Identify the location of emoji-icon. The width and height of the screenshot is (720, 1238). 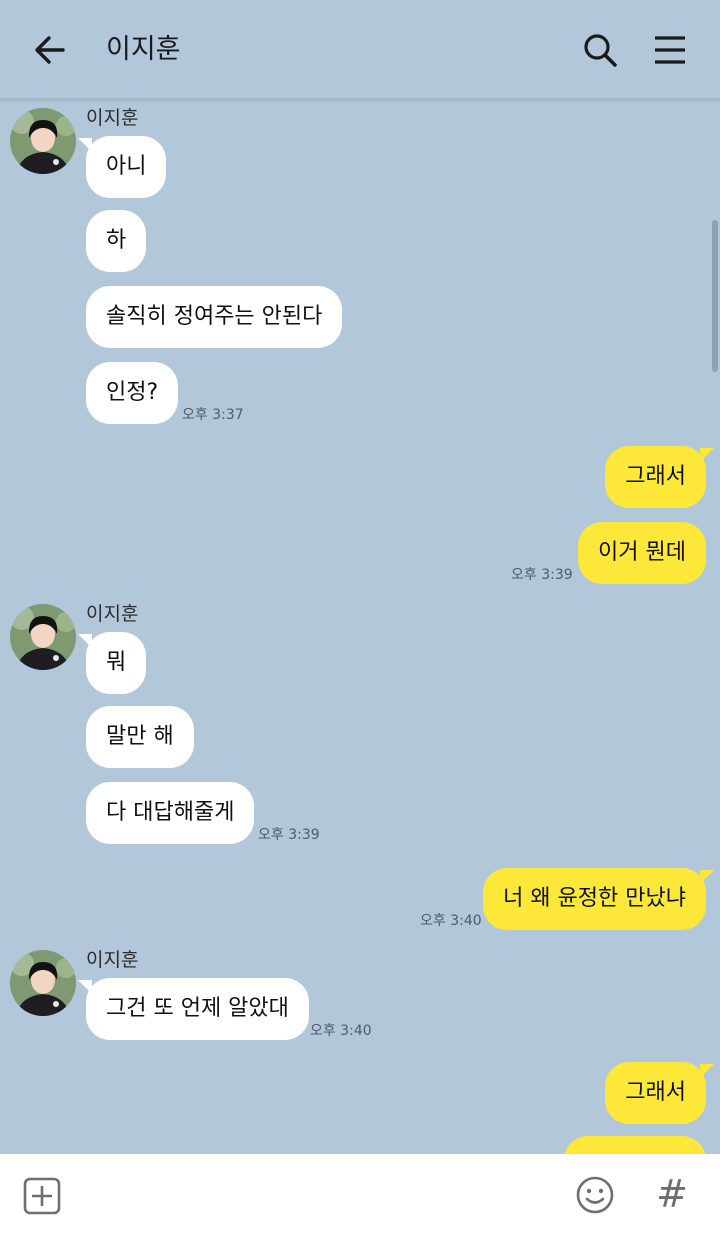
(595, 1195).